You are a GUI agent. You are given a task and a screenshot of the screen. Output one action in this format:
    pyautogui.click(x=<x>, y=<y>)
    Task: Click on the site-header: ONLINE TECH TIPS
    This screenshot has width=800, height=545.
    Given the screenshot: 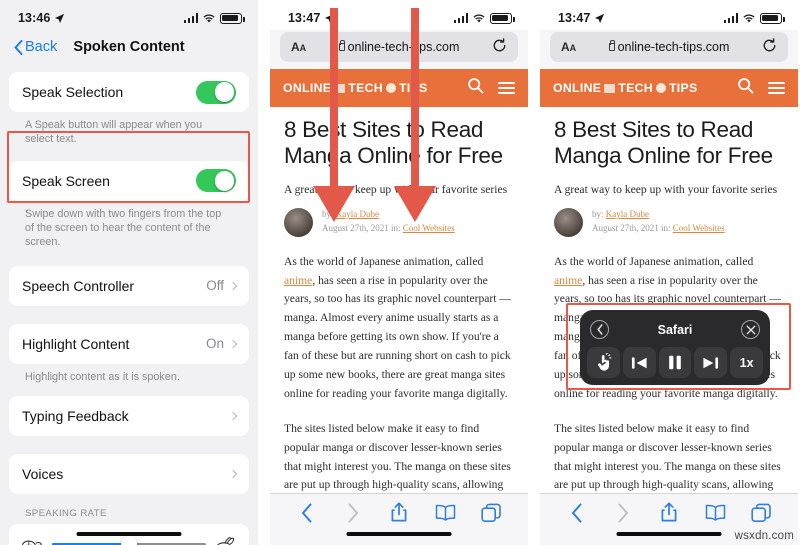 What is the action you would take?
    pyautogui.click(x=399, y=88)
    